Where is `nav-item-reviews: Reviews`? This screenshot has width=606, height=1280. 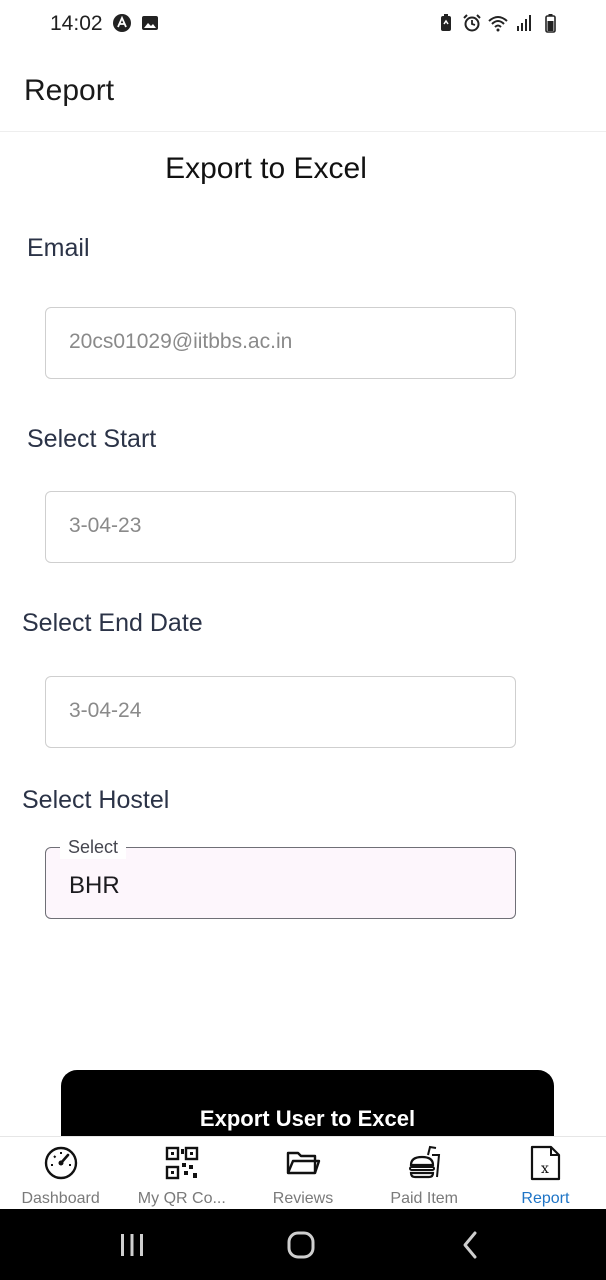
nav-item-reviews: Reviews is located at coordinates (302, 1173).